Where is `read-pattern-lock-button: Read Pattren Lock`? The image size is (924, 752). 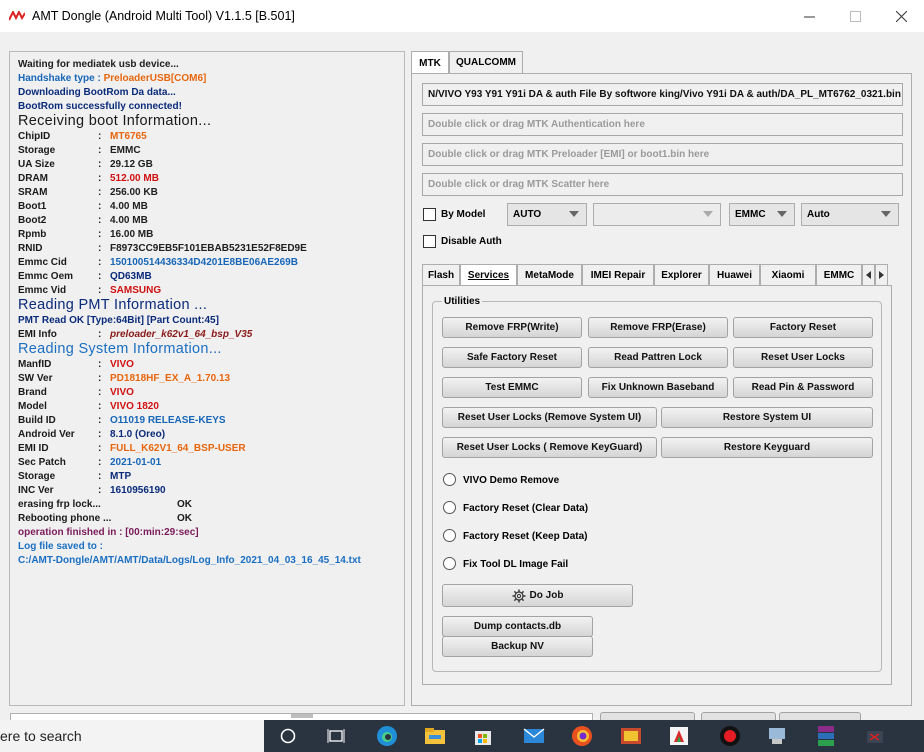 read-pattern-lock-button: Read Pattren Lock is located at coordinates (658, 357).